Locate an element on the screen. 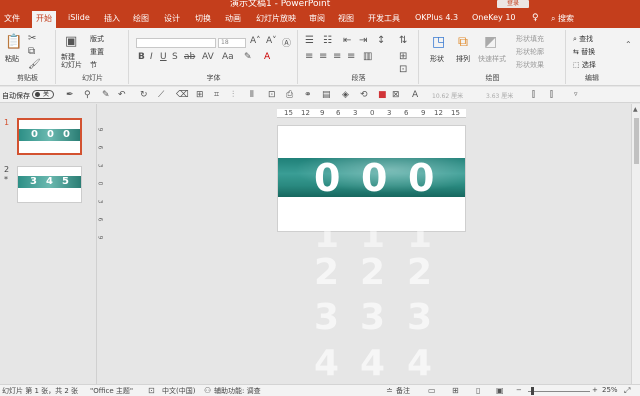  notes-icon: ≐ is located at coordinates (389, 390).